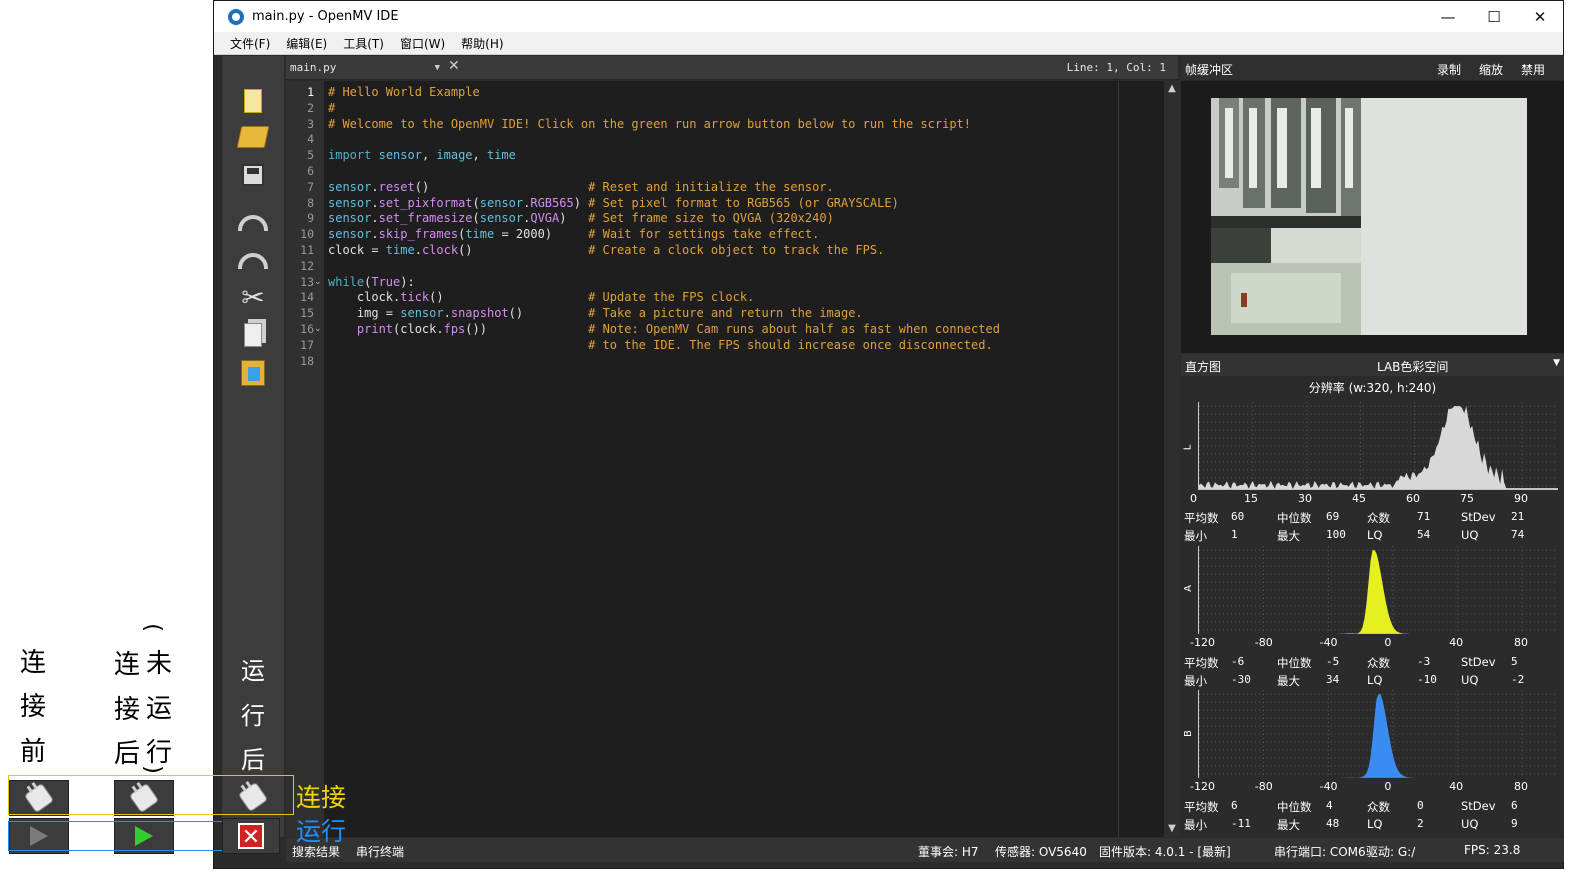 The width and height of the screenshot is (1588, 880). I want to click on menu-help: 帮助(H), so click(482, 43).